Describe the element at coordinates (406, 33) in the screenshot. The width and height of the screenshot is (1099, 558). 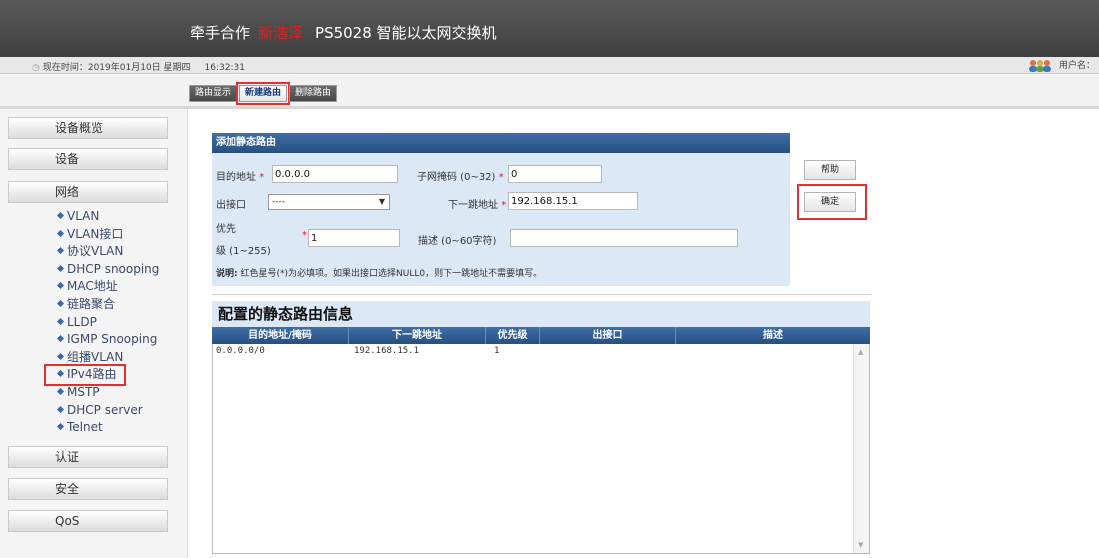
I see `model-title: PS5028 智能以太网交换机` at that location.